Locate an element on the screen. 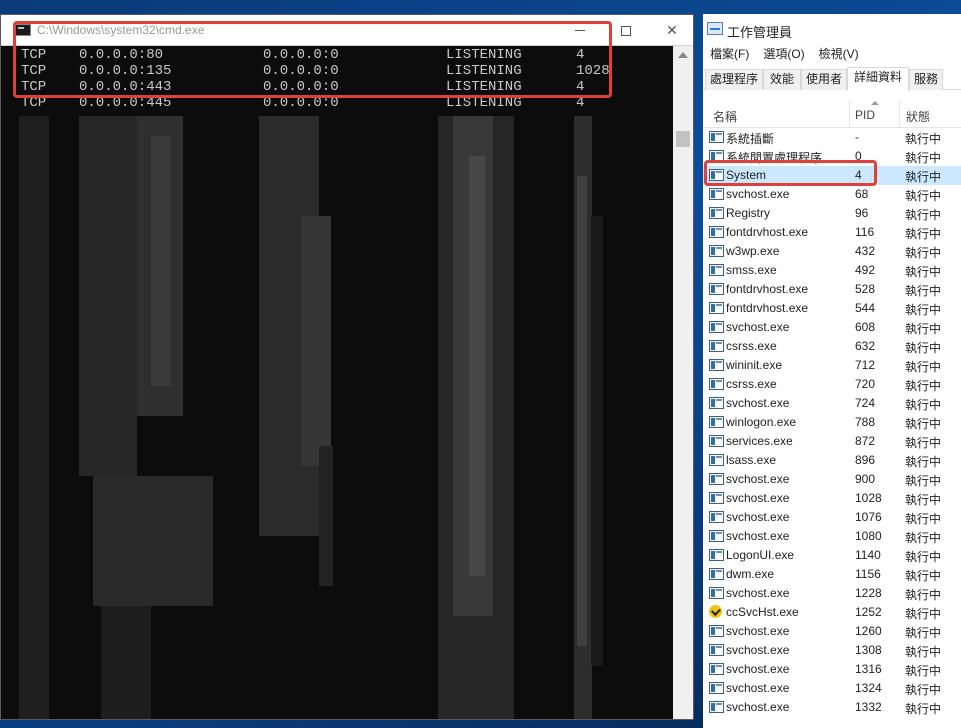 Image resolution: width=961 pixels, height=728 pixels. table-row: lsass.exe 896 執行中 is located at coordinates (832, 460).